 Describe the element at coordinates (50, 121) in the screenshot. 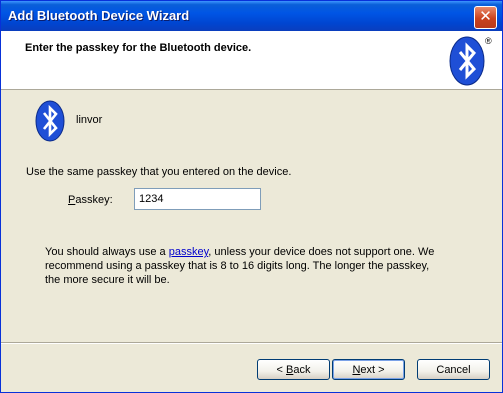

I see `bluetooth-device-icon` at that location.